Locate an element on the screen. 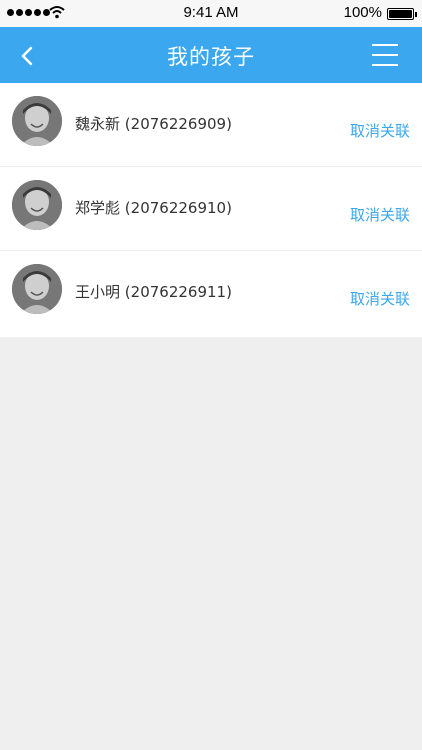  page-title: 我的孩子 is located at coordinates (211, 57).